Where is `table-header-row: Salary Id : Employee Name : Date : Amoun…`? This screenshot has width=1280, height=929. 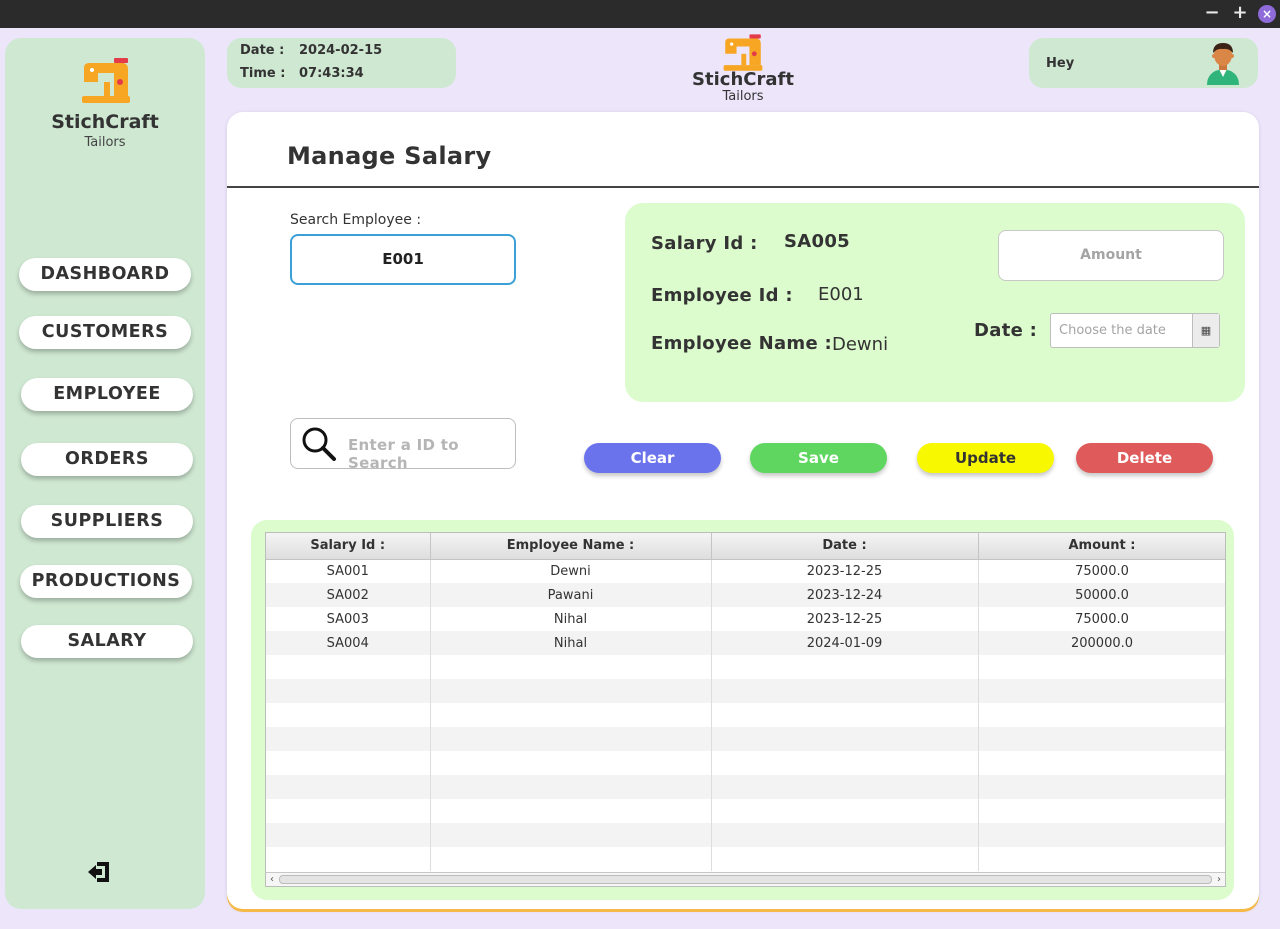
table-header-row: Salary Id : Employee Name : Date : Amoun… is located at coordinates (745, 546).